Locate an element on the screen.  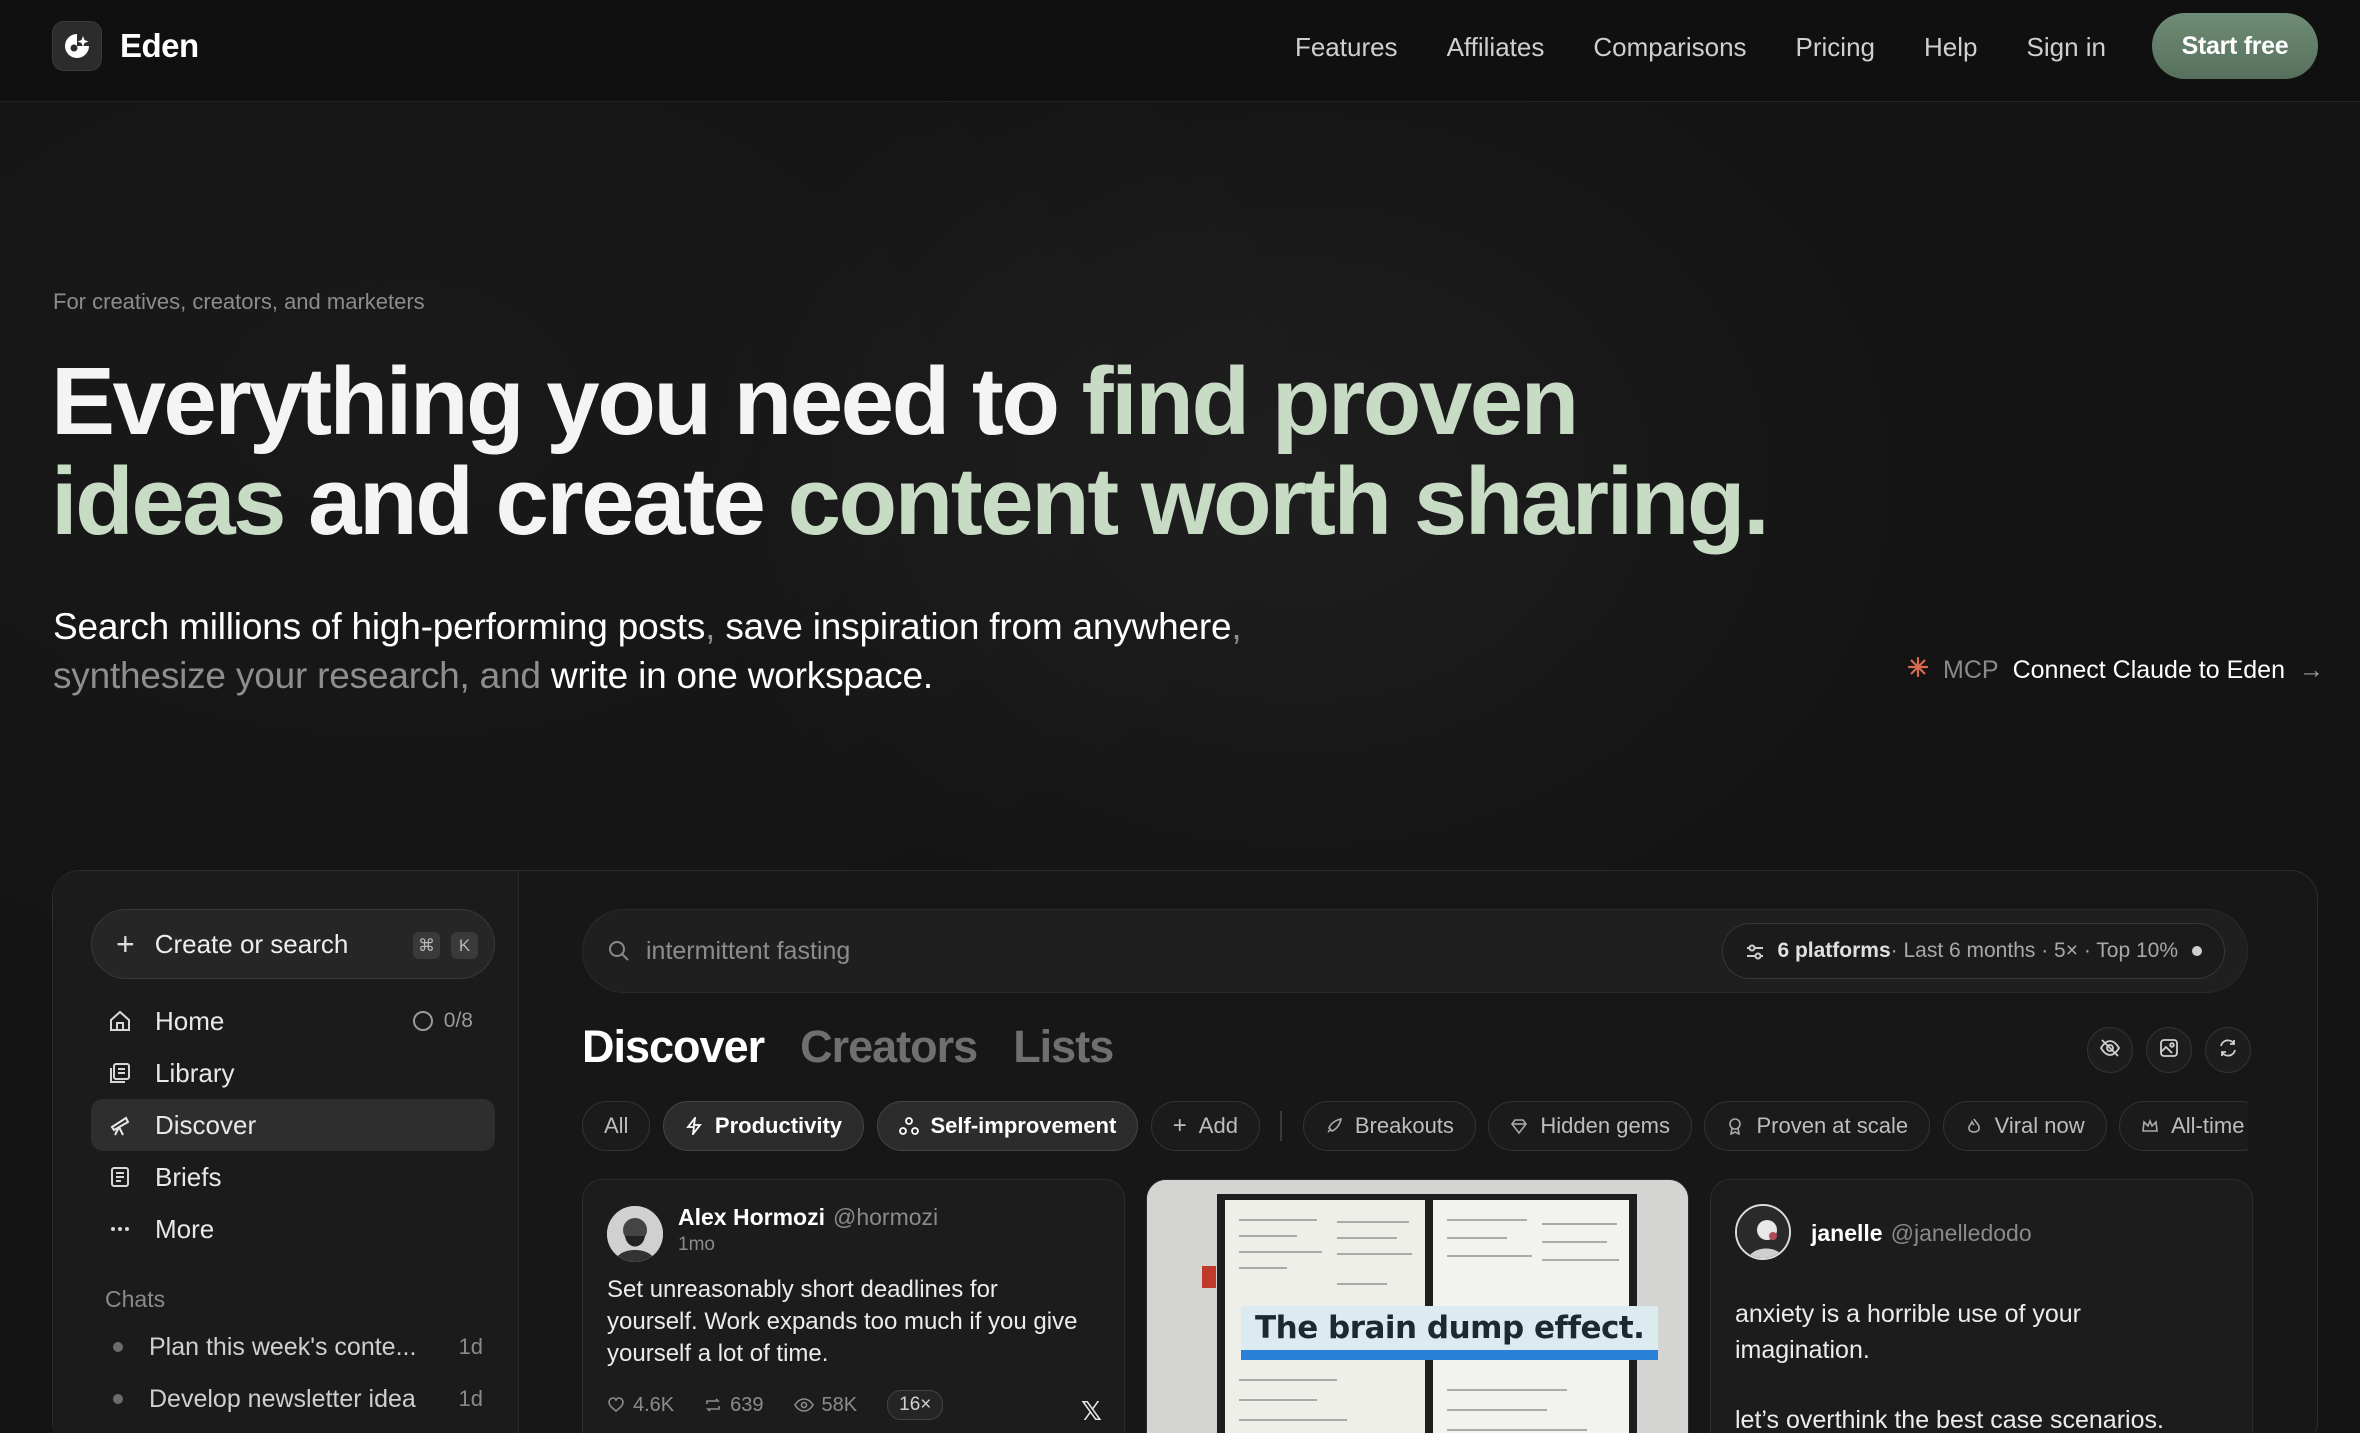
likes-count: 4.6K is located at coordinates (654, 1404).